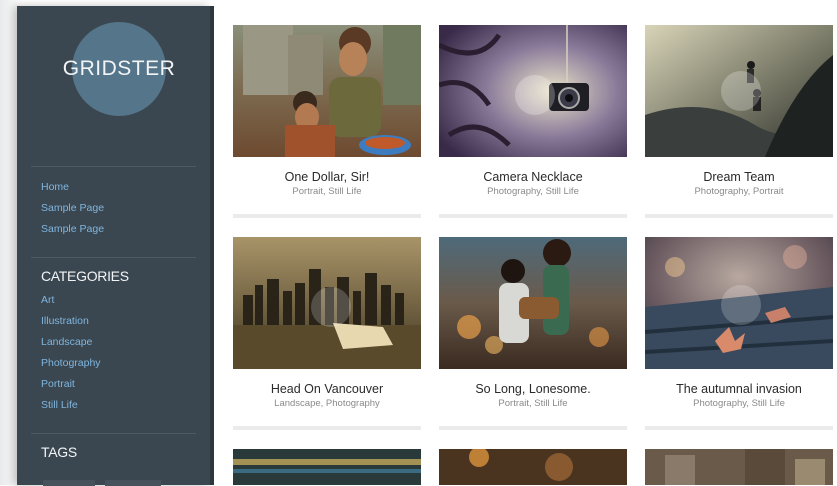 This screenshot has height=486, width=837. What do you see at coordinates (85, 276) in the screenshot?
I see `categories-heading: CATEGORIES` at bounding box center [85, 276].